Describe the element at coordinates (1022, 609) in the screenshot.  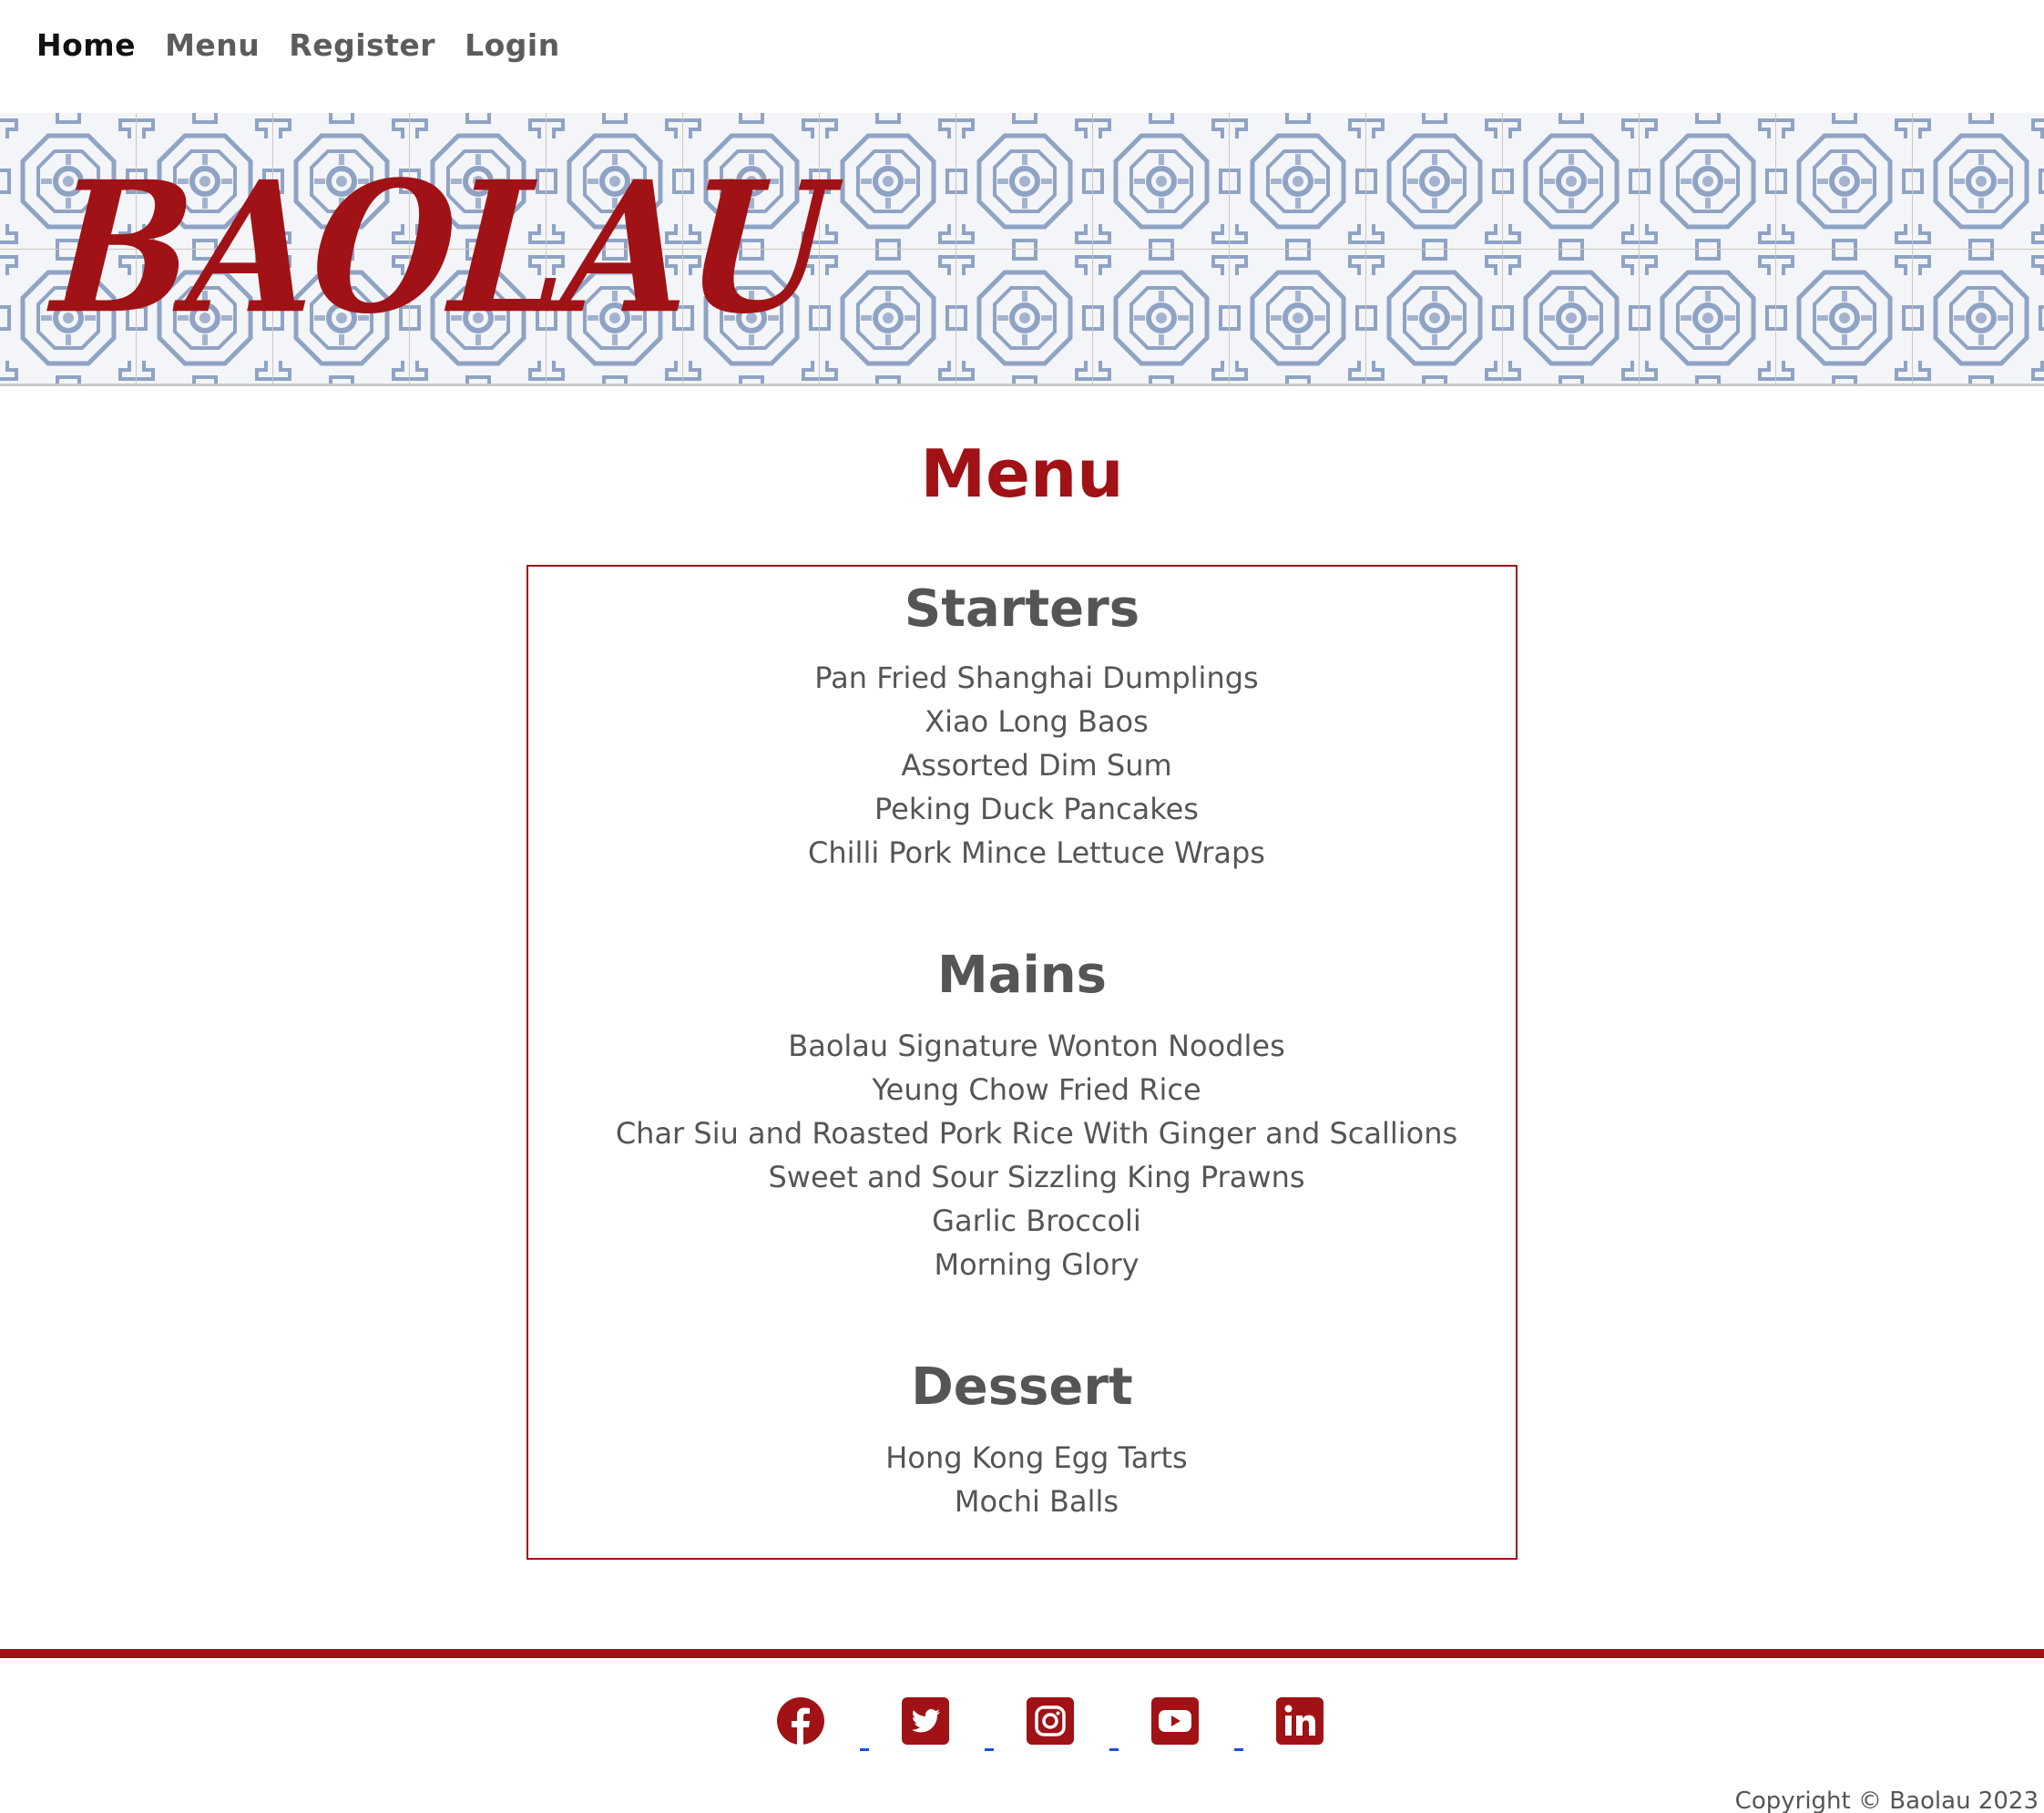
I see `section-title-starters: Starters` at that location.